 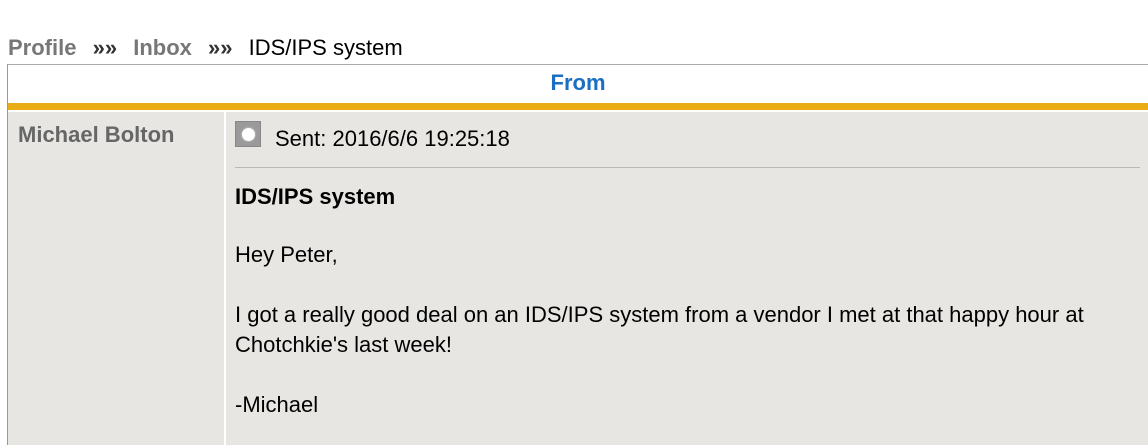 I want to click on breadcrumb: Profile »» Inbox »» IDS/IPS system, so click(x=205, y=48).